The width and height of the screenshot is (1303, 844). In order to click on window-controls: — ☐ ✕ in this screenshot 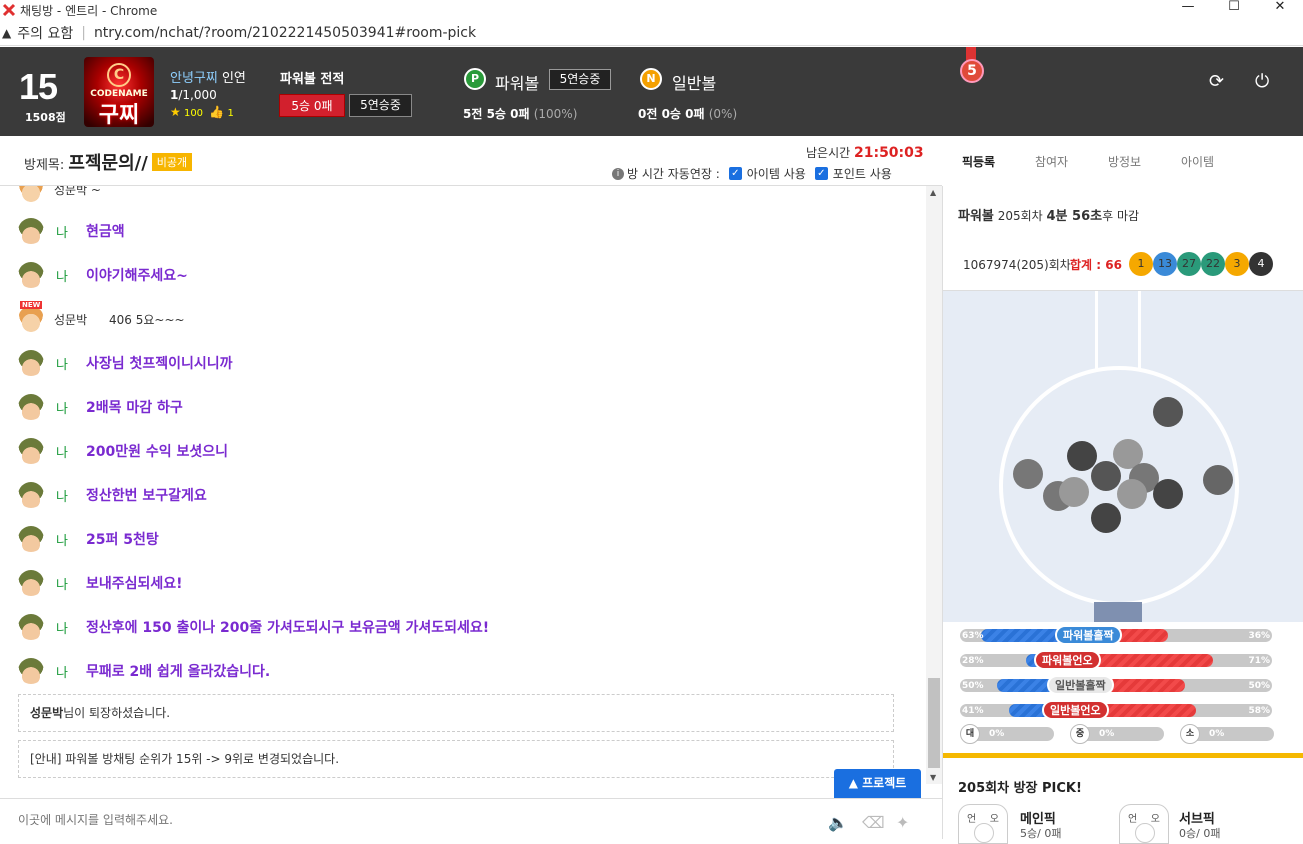, I will do `click(1234, 10)`.